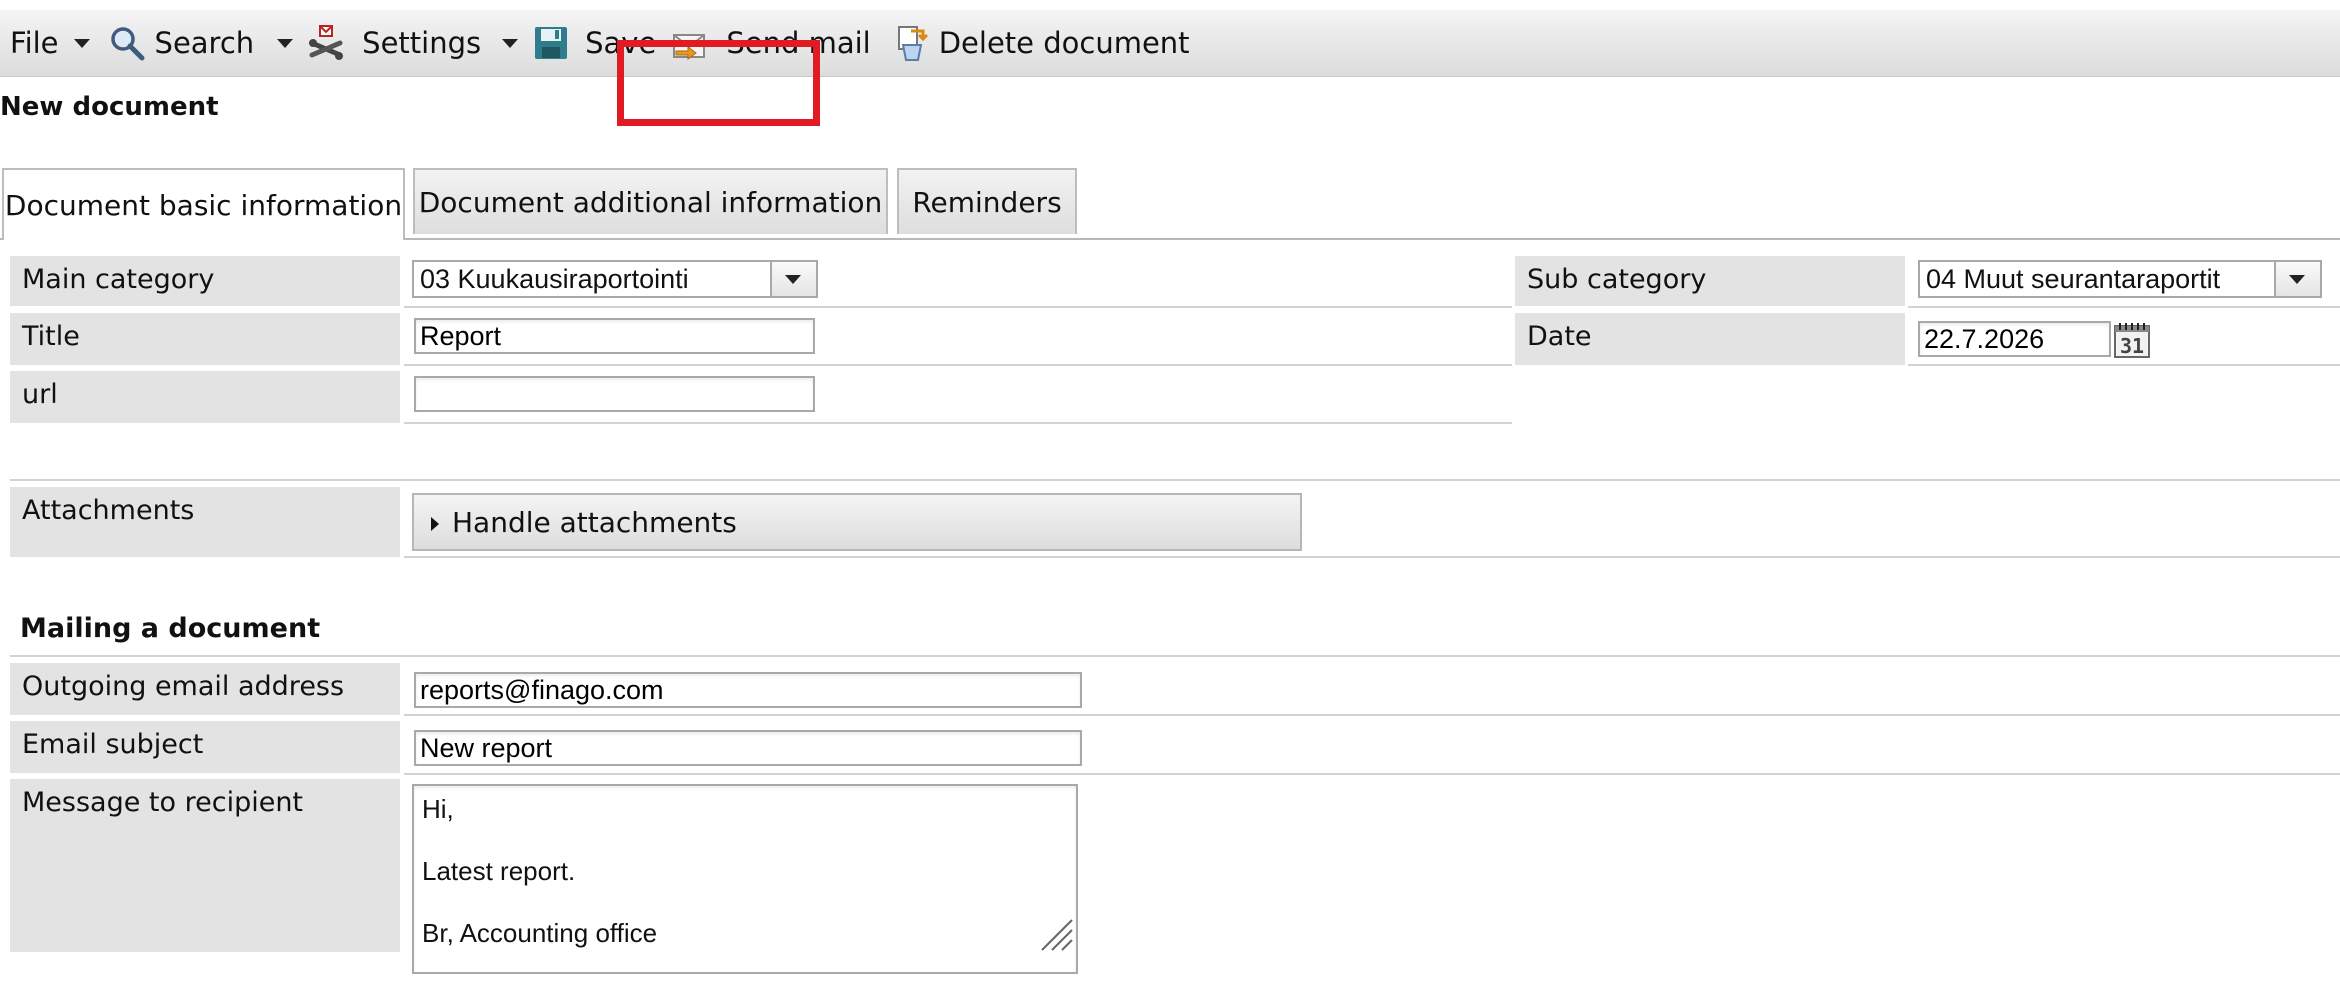 The width and height of the screenshot is (2340, 982). I want to click on tab-label: Document additional information, so click(650, 202).